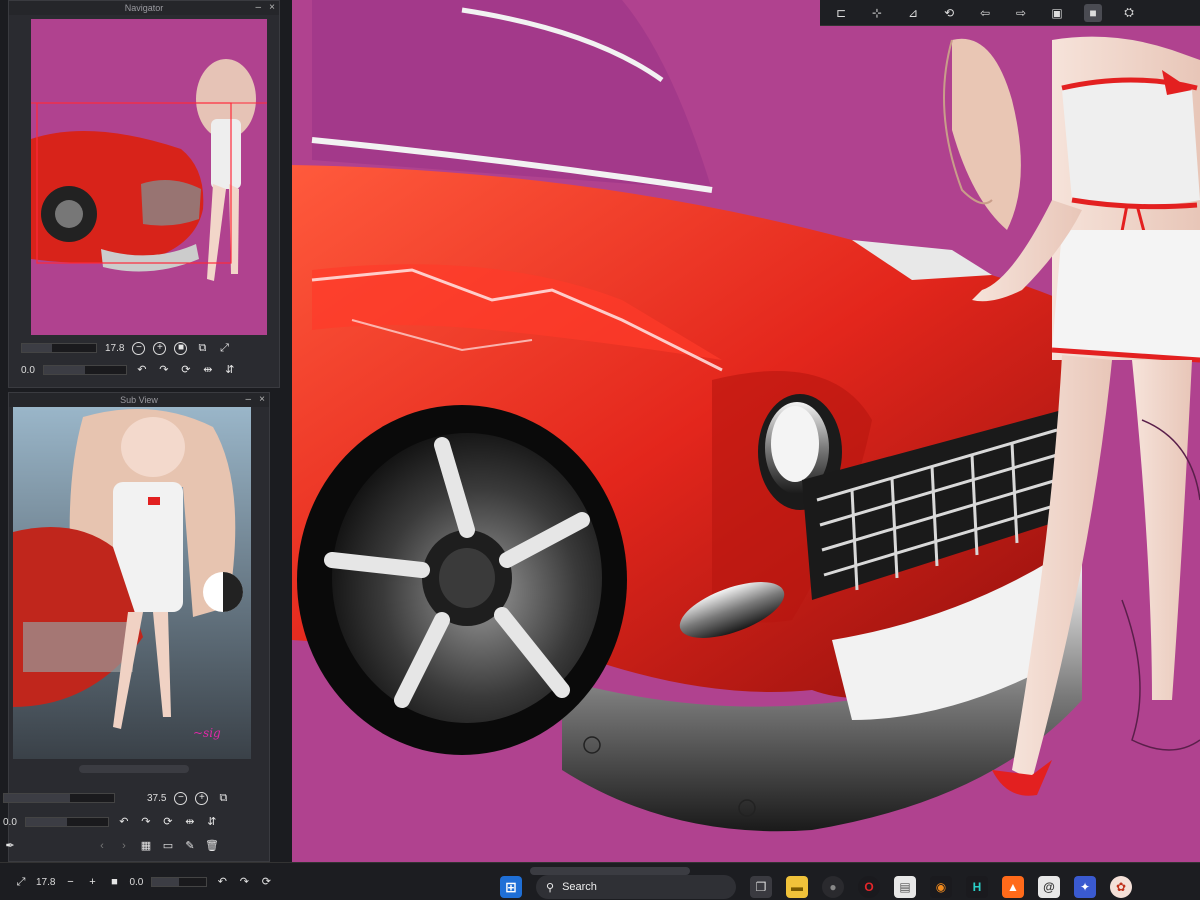 This screenshot has height=900, width=1200. Describe the element at coordinates (133, 798) in the screenshot. I see `subview-zoom-row: 37.5 − + ⧉` at that location.